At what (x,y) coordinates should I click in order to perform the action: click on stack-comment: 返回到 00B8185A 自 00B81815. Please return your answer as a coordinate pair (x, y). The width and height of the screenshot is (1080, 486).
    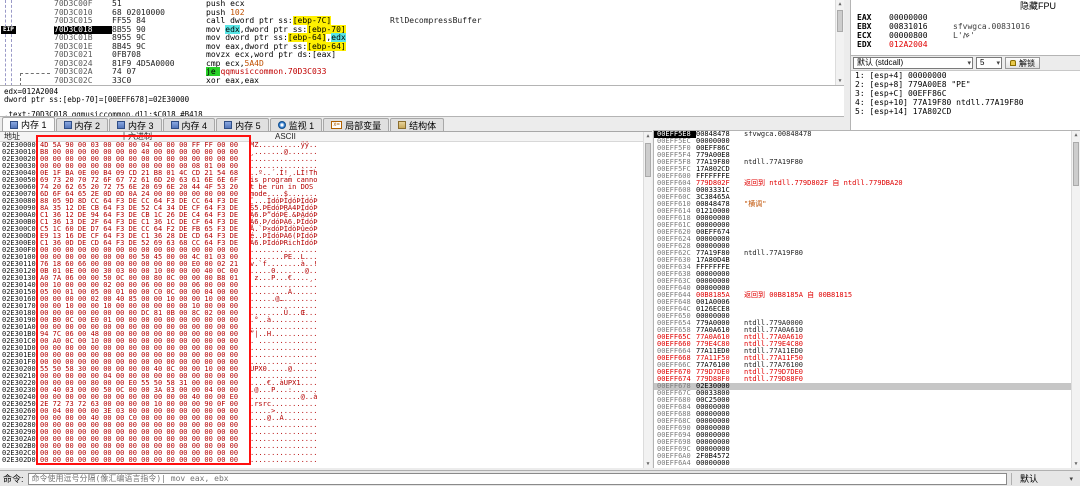
    Looking at the image, I should click on (798, 295).